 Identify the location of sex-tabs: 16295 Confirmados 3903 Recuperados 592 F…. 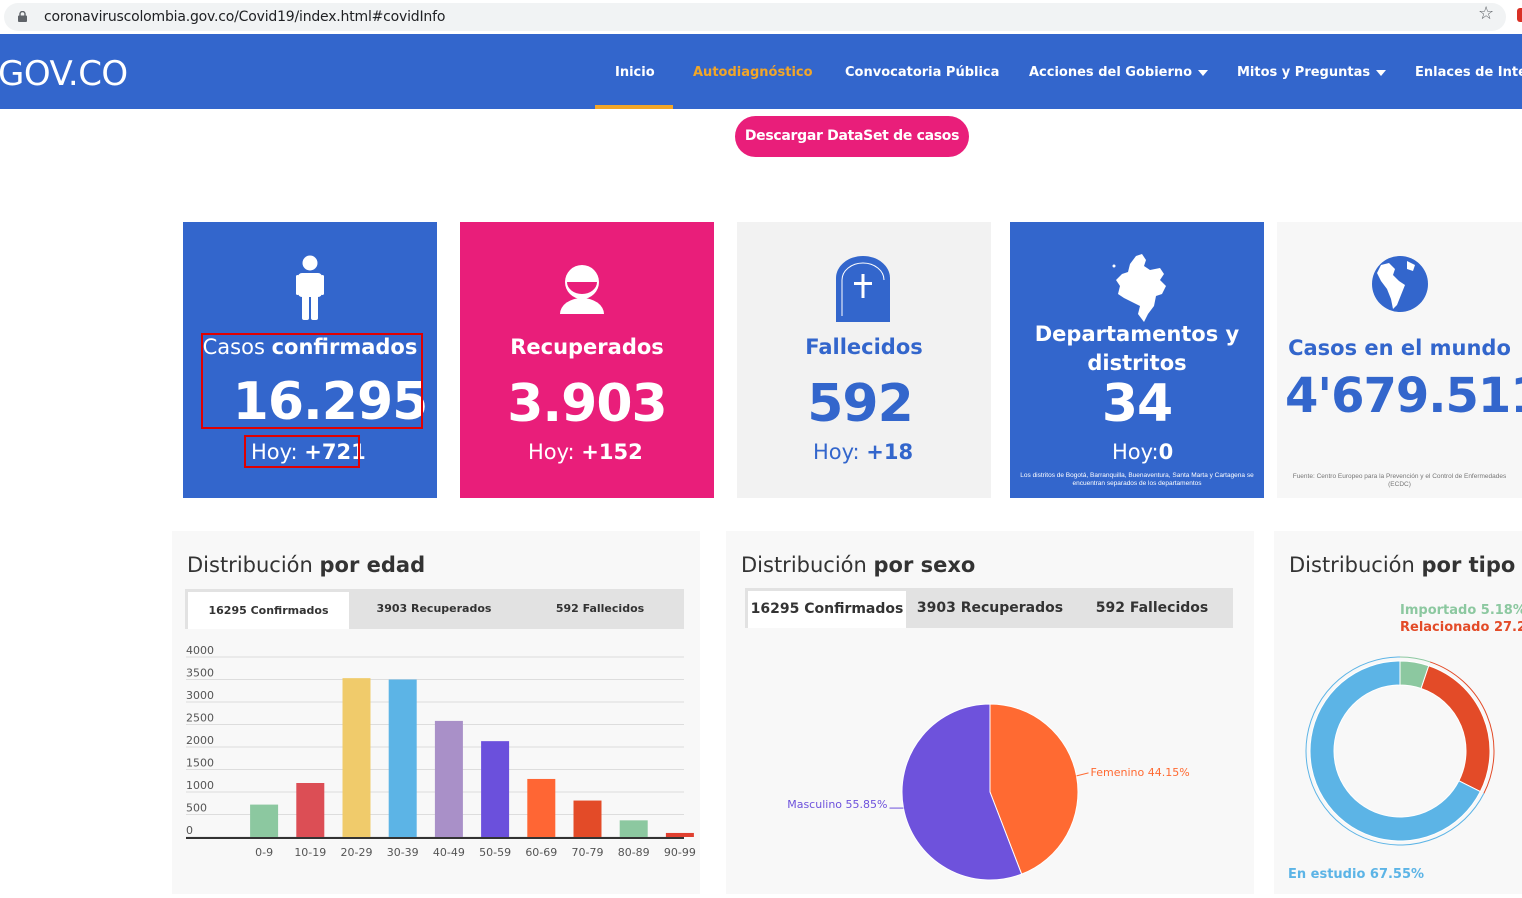
(989, 608).